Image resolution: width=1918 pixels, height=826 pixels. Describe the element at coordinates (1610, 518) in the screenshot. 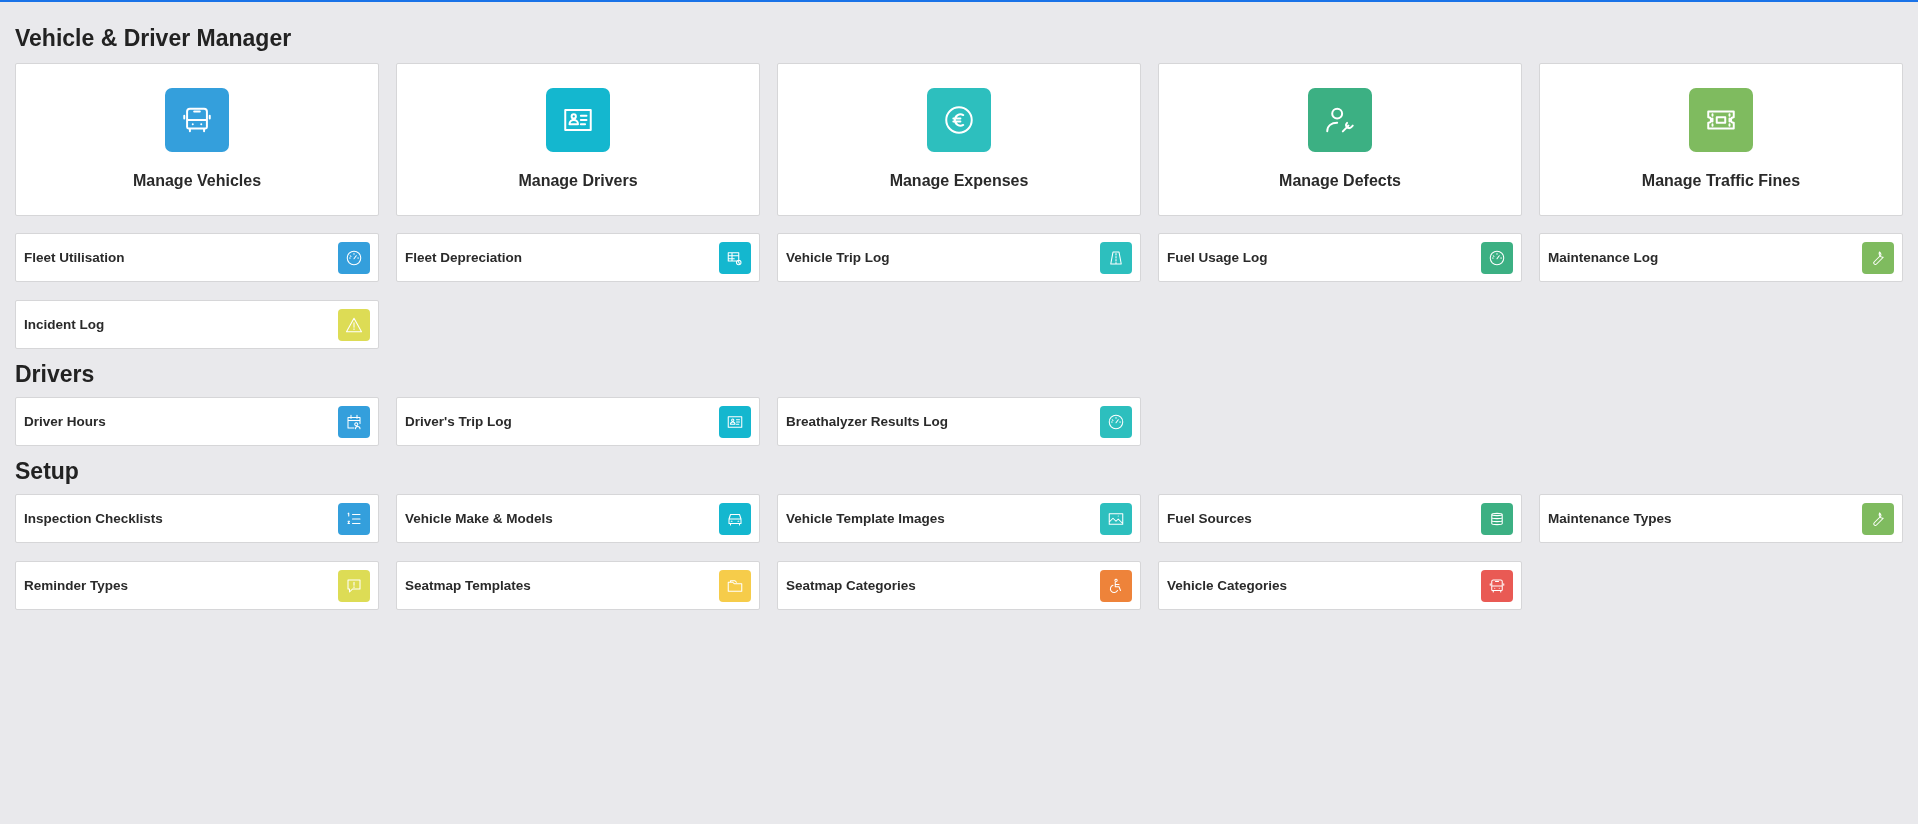

I see `tile-label: Maintenance Types` at that location.